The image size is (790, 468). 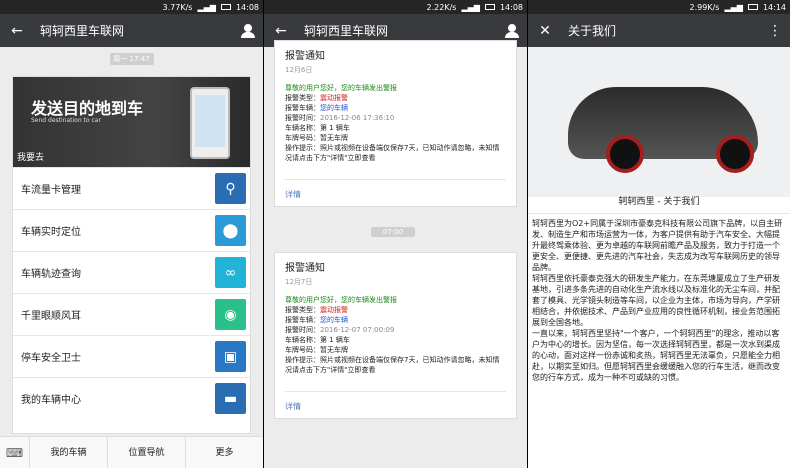 What do you see at coordinates (224, 452) in the screenshot?
I see `tab-more: 更多` at bounding box center [224, 452].